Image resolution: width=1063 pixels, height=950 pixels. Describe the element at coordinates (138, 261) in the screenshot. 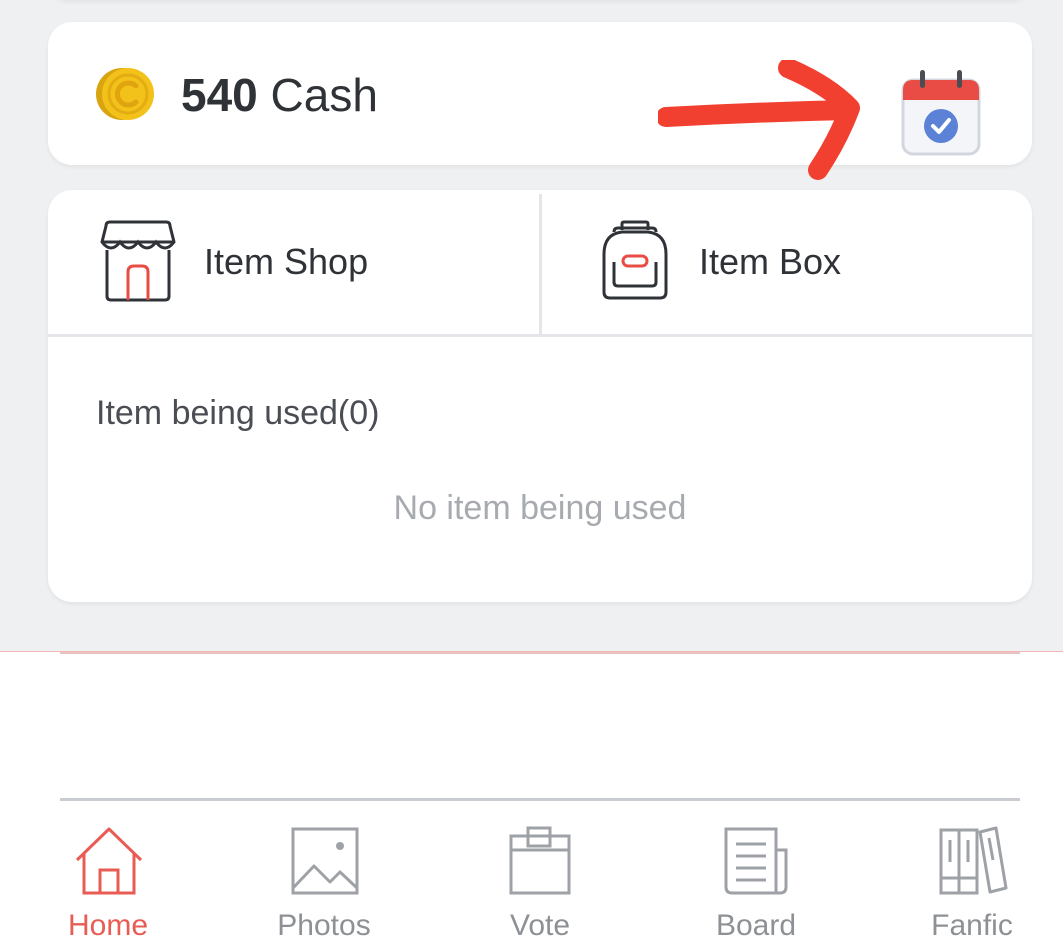

I see `shop-icon` at that location.